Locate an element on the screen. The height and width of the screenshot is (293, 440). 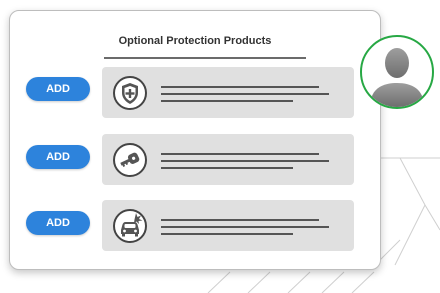
user-avatar is located at coordinates (397, 72).